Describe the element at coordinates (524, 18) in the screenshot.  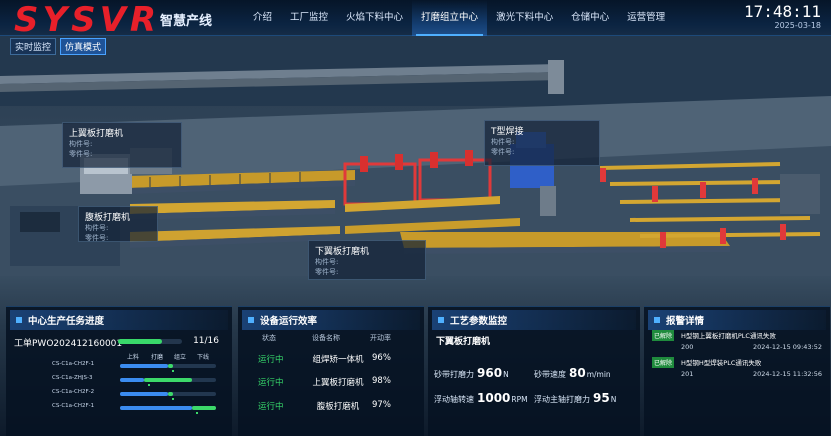
I see `nav-laser-cutting: 激光下料中心` at that location.